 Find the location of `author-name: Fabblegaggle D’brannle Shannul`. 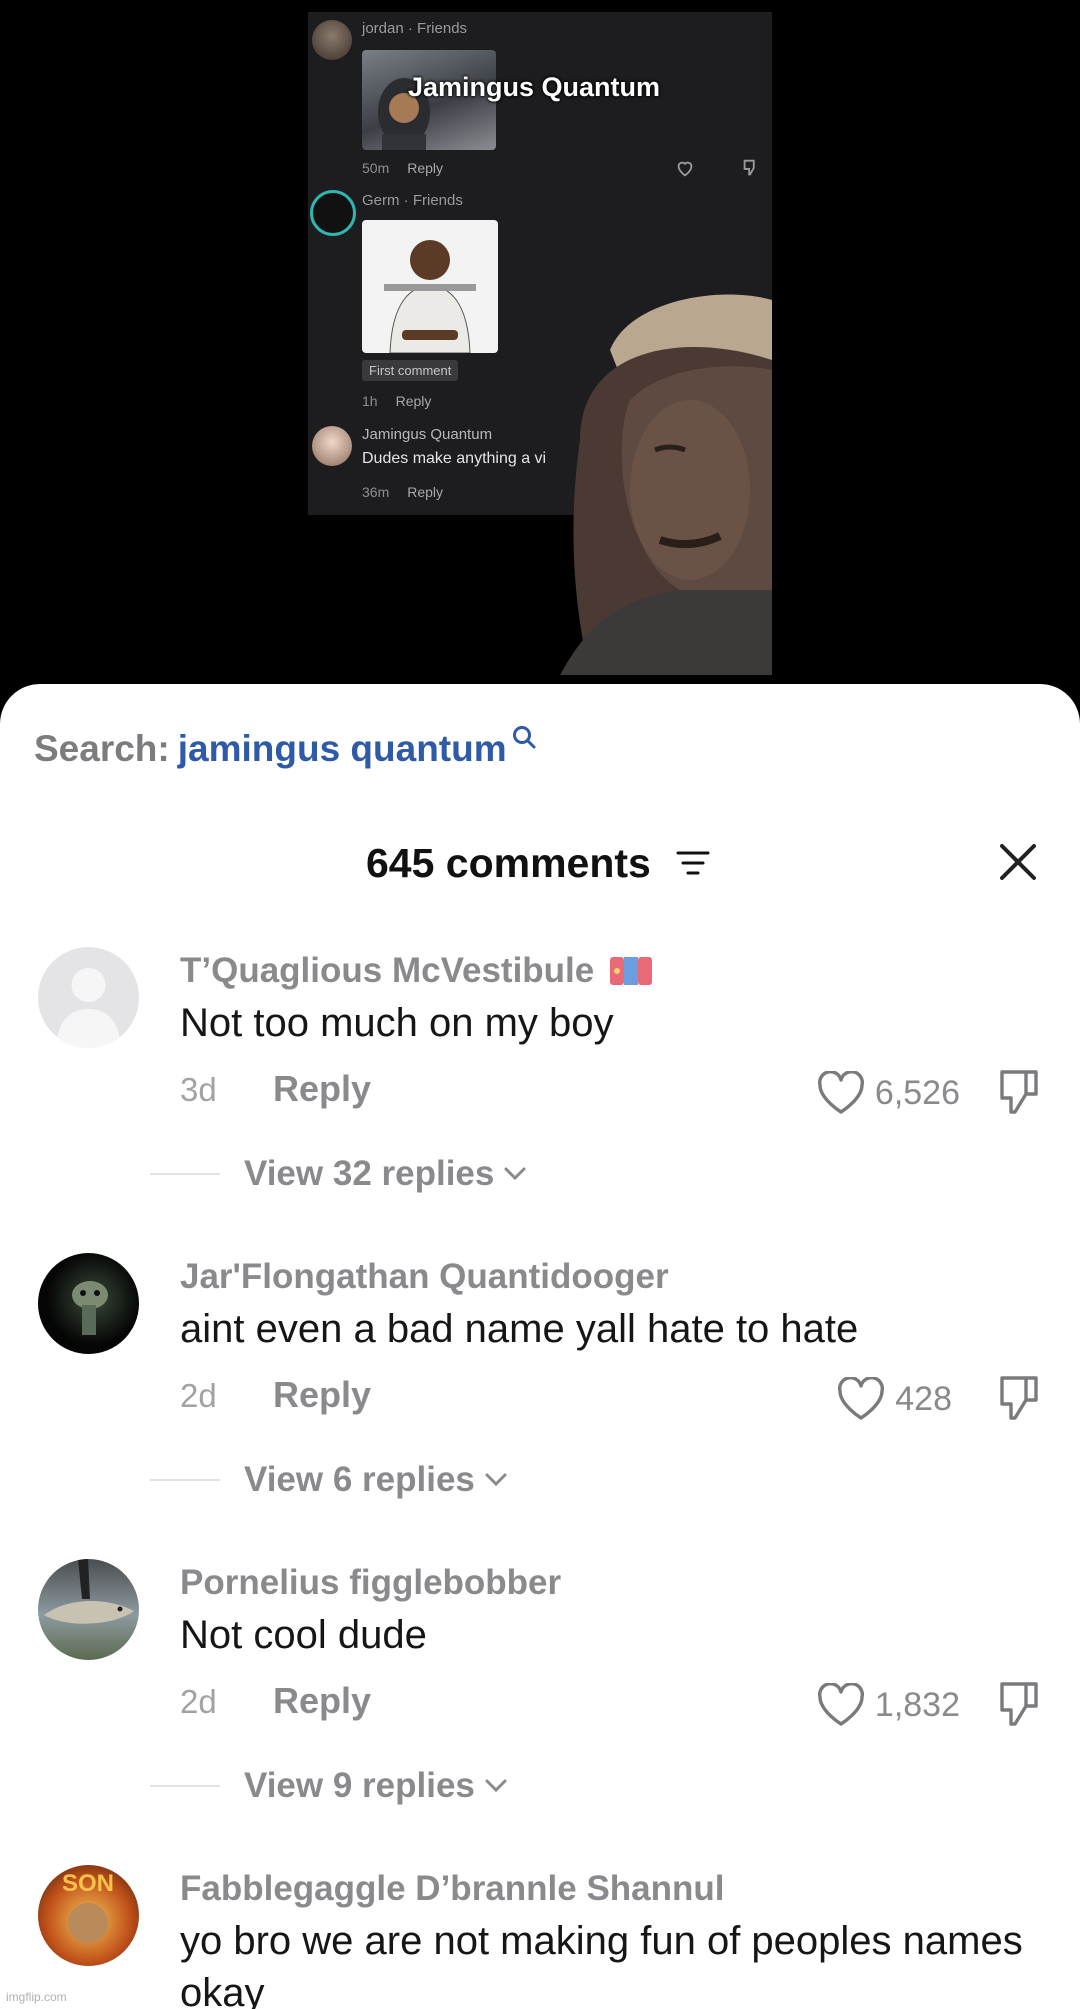

author-name: Fabblegaggle D’brannle Shannul is located at coordinates (452, 1888).